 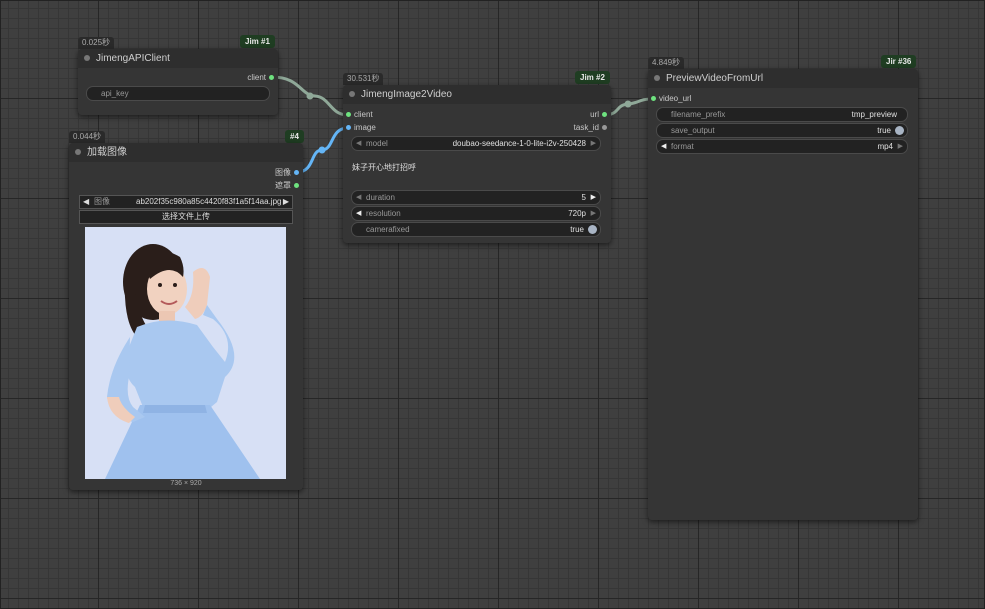 I want to click on input-client-dot, so click(x=348, y=114).